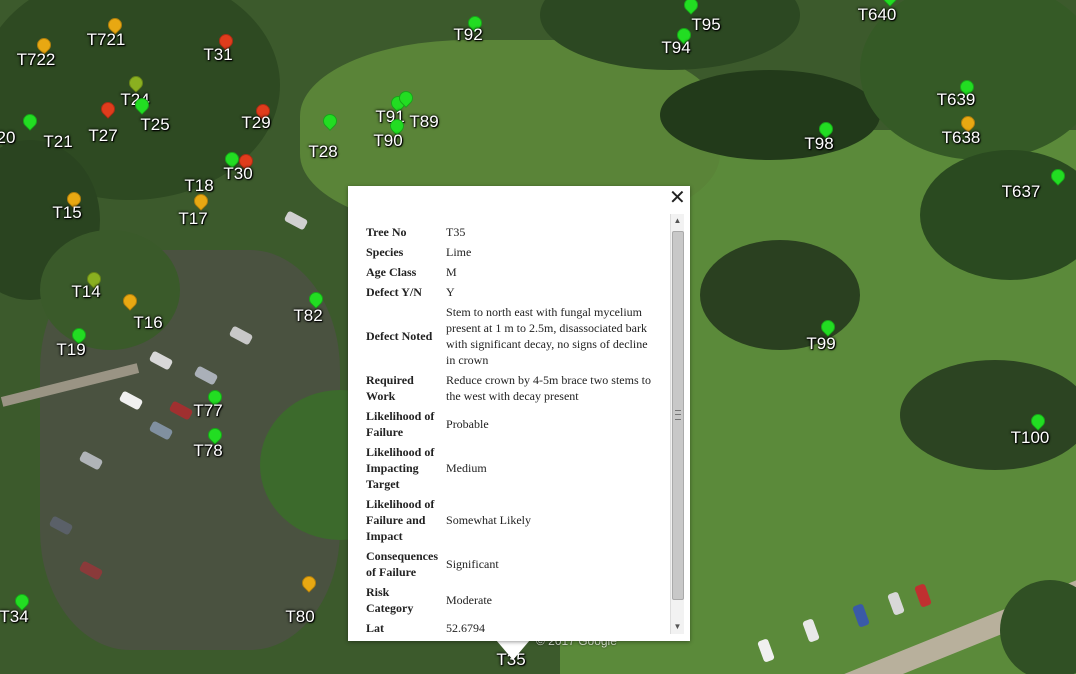  What do you see at coordinates (207, 451) in the screenshot?
I see `tree-marker-label: T78` at bounding box center [207, 451].